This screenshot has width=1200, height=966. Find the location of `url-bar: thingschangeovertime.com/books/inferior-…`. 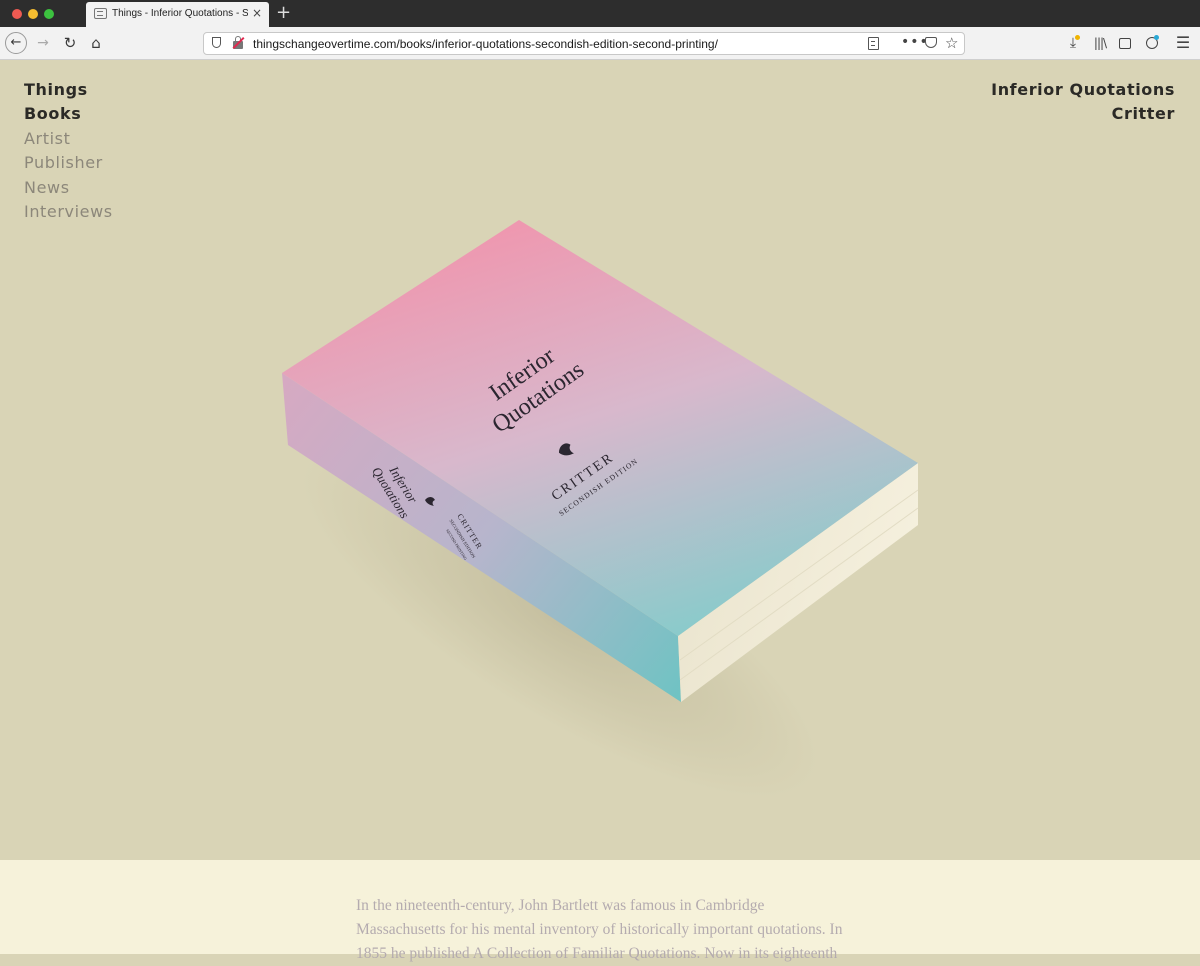

url-bar: thingschangeovertime.com/books/inferior-… is located at coordinates (584, 43).